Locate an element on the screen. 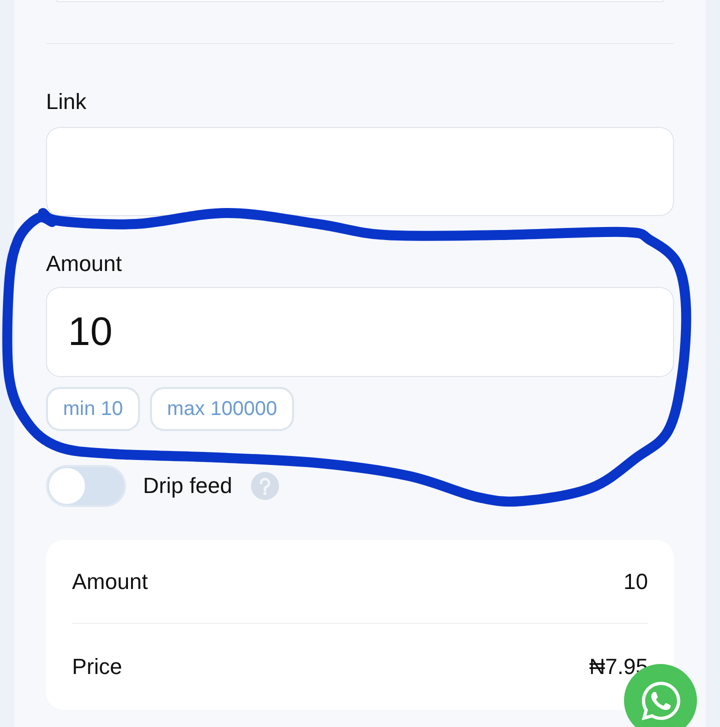 The image size is (720, 727). limit-chip: max 100000 is located at coordinates (222, 409).